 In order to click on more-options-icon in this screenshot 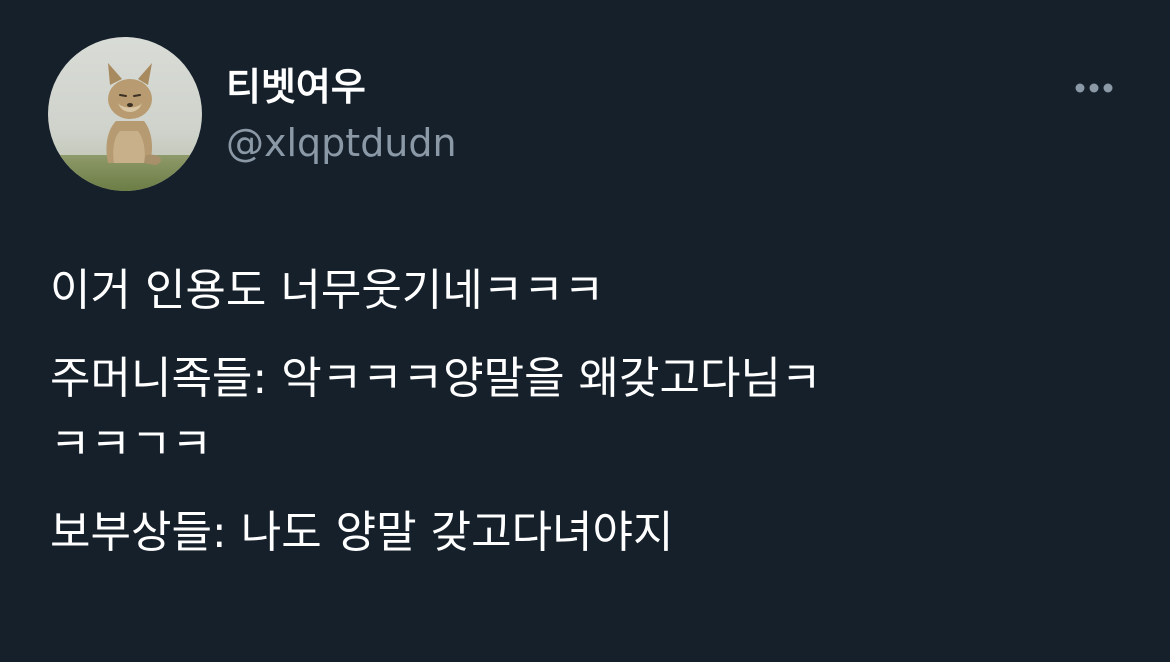, I will do `click(1094, 88)`.